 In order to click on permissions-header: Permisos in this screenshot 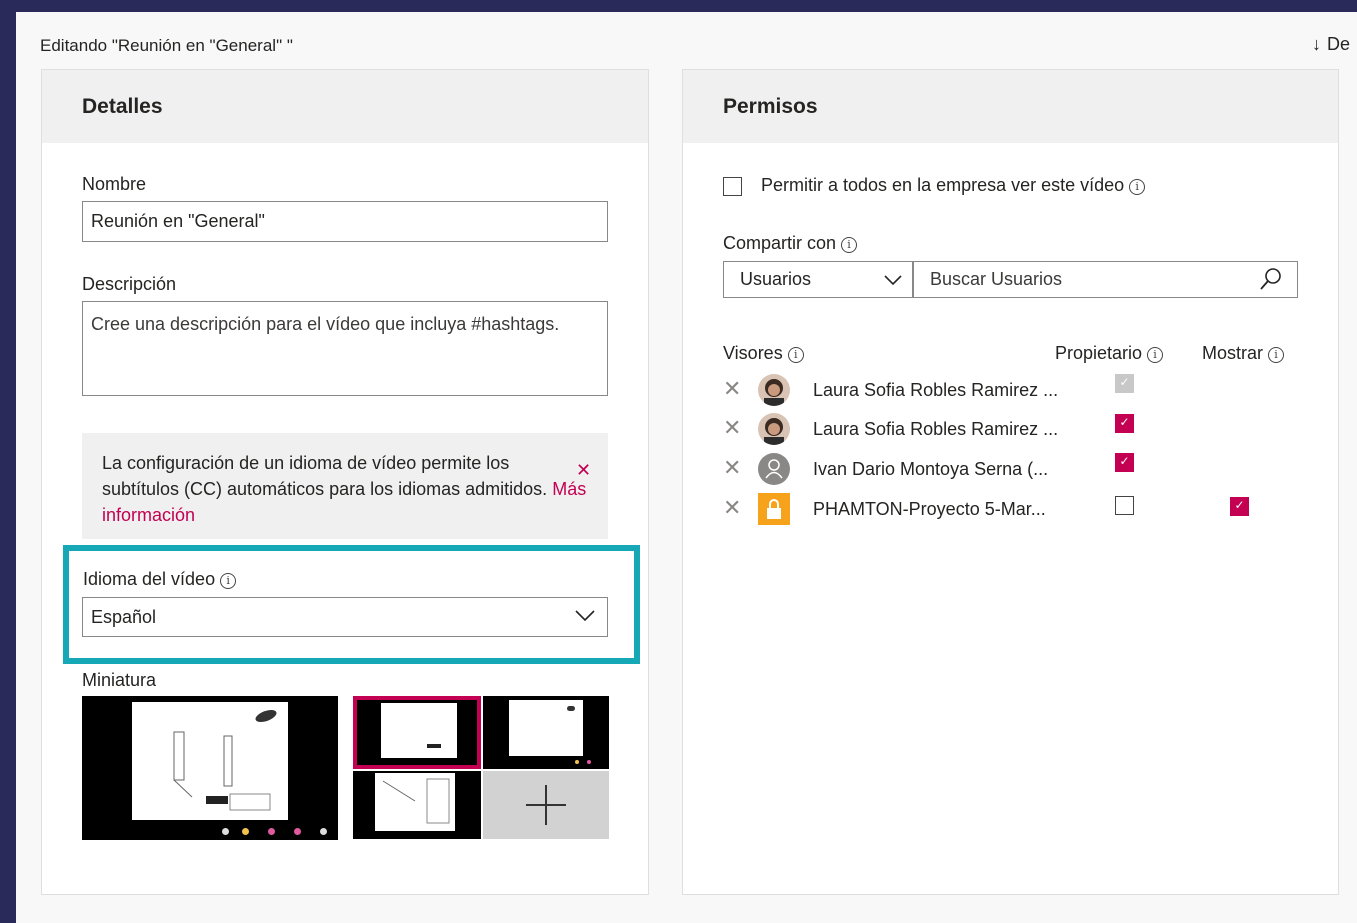, I will do `click(1010, 106)`.